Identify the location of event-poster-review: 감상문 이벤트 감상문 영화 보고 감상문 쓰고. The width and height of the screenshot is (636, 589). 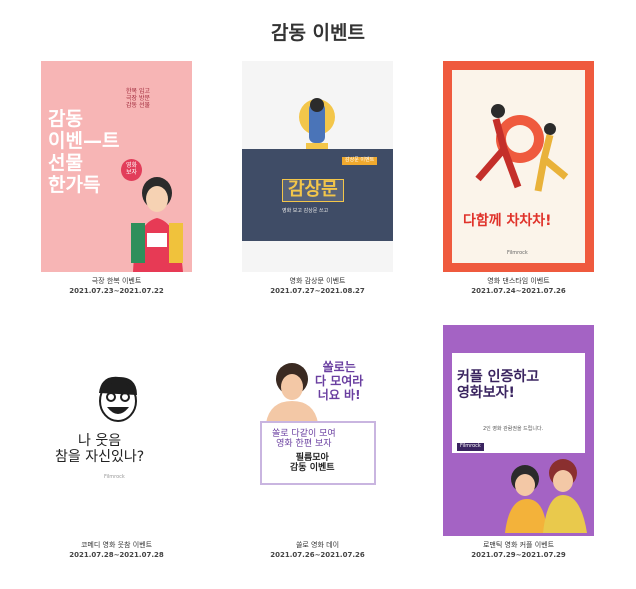
(317, 166).